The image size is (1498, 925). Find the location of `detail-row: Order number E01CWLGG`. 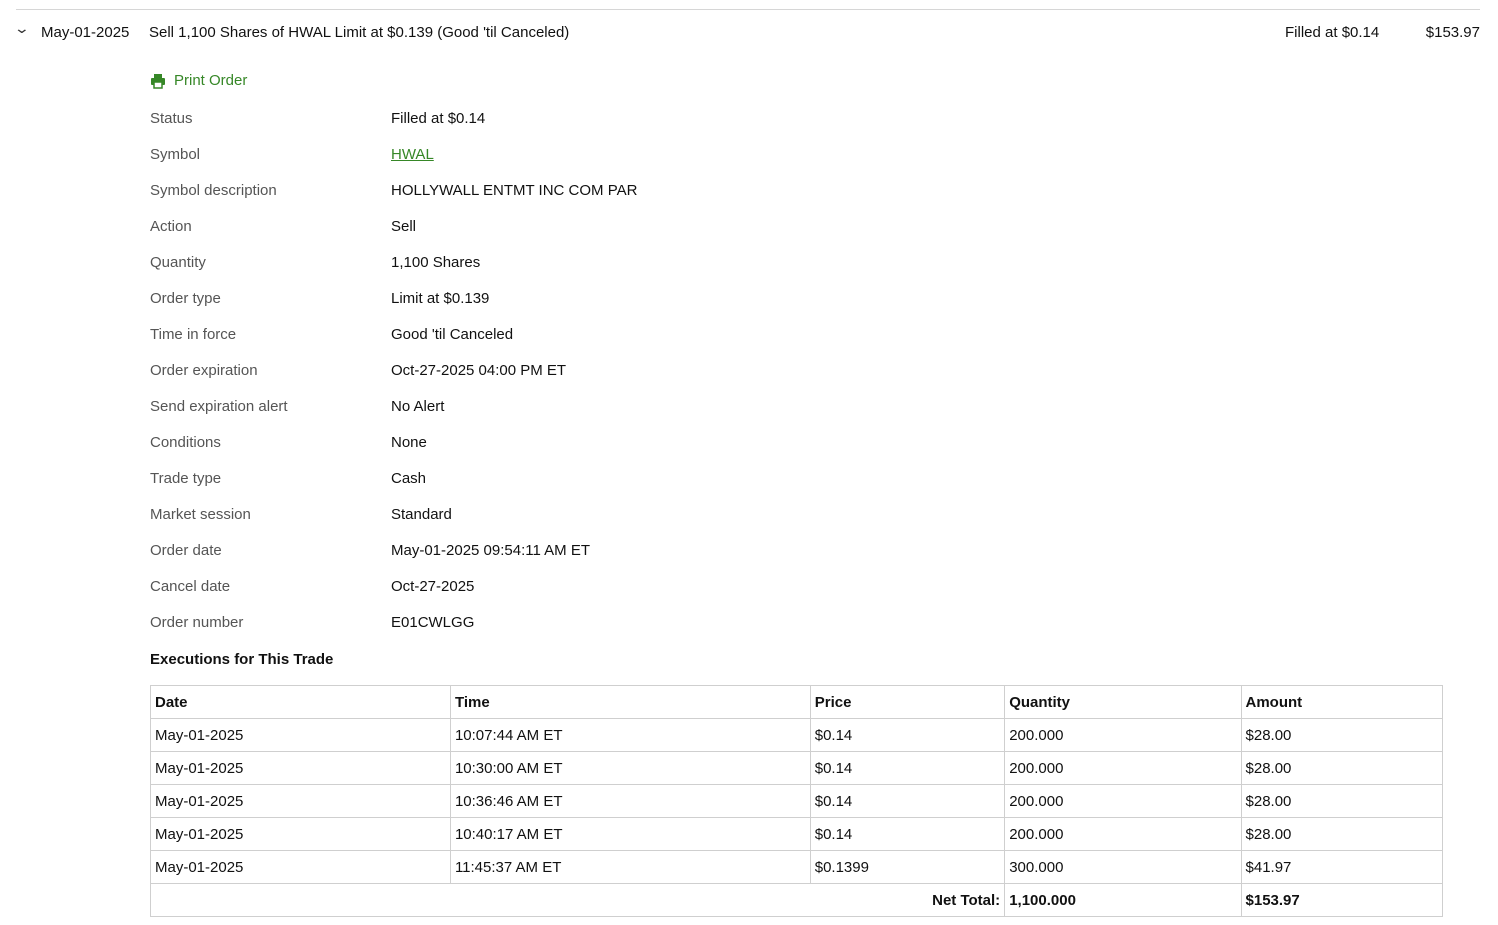

detail-row: Order number E01CWLGG is located at coordinates (393, 632).